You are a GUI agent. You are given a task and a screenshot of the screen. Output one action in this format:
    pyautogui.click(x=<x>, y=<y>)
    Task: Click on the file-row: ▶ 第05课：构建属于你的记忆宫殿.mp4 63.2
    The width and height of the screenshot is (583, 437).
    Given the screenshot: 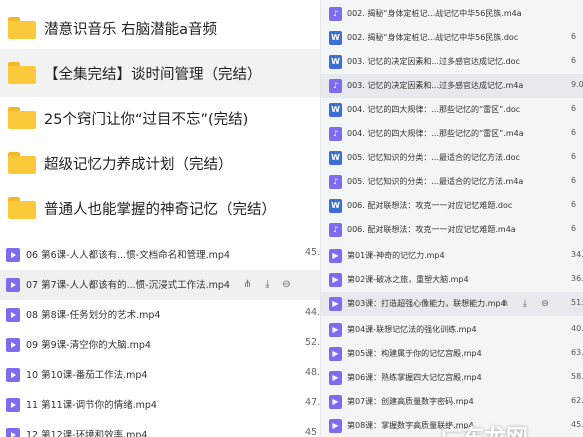 What is the action you would take?
    pyautogui.click(x=452, y=354)
    